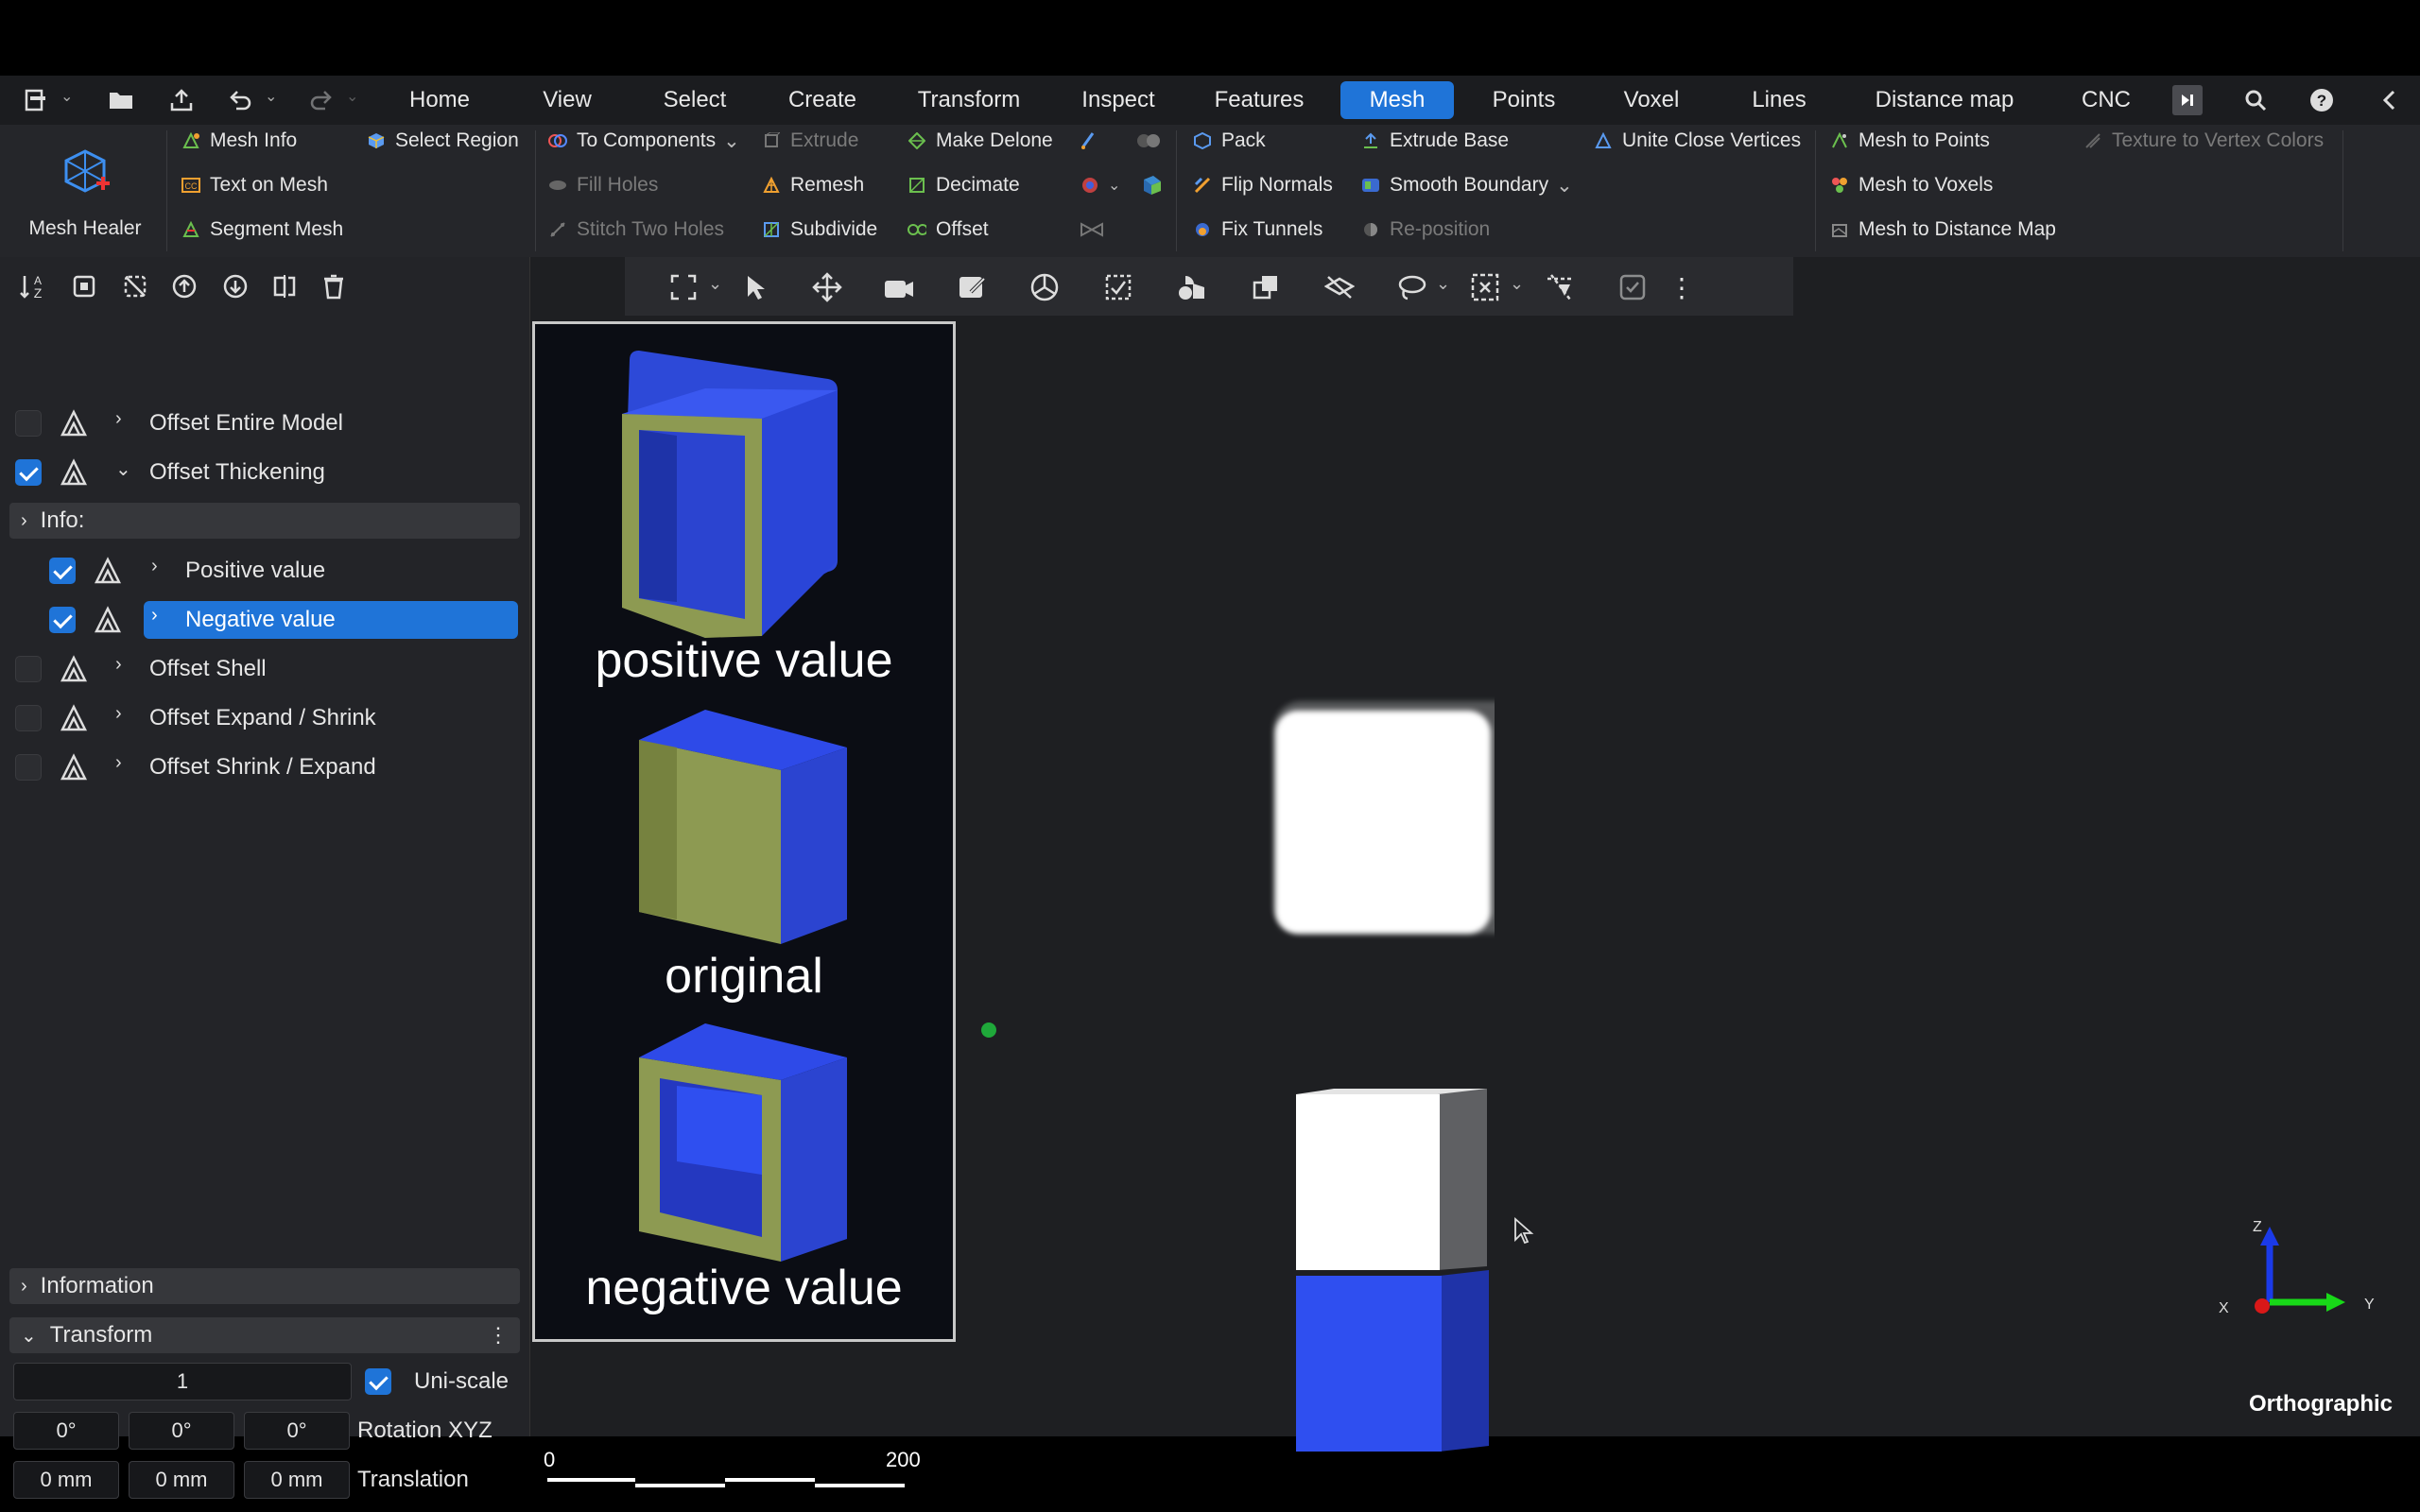 The width and height of the screenshot is (2420, 1512). Describe the element at coordinates (1651, 100) in the screenshot. I see `tab-voxel: Voxel` at that location.